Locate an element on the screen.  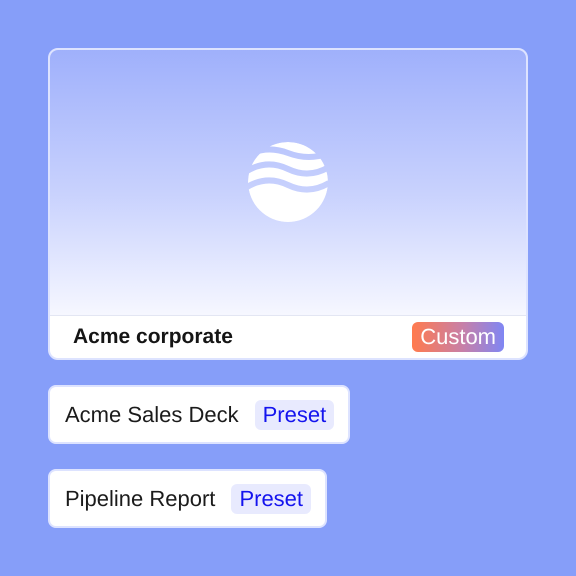
template-item: Pipeline Report Preset is located at coordinates (188, 498).